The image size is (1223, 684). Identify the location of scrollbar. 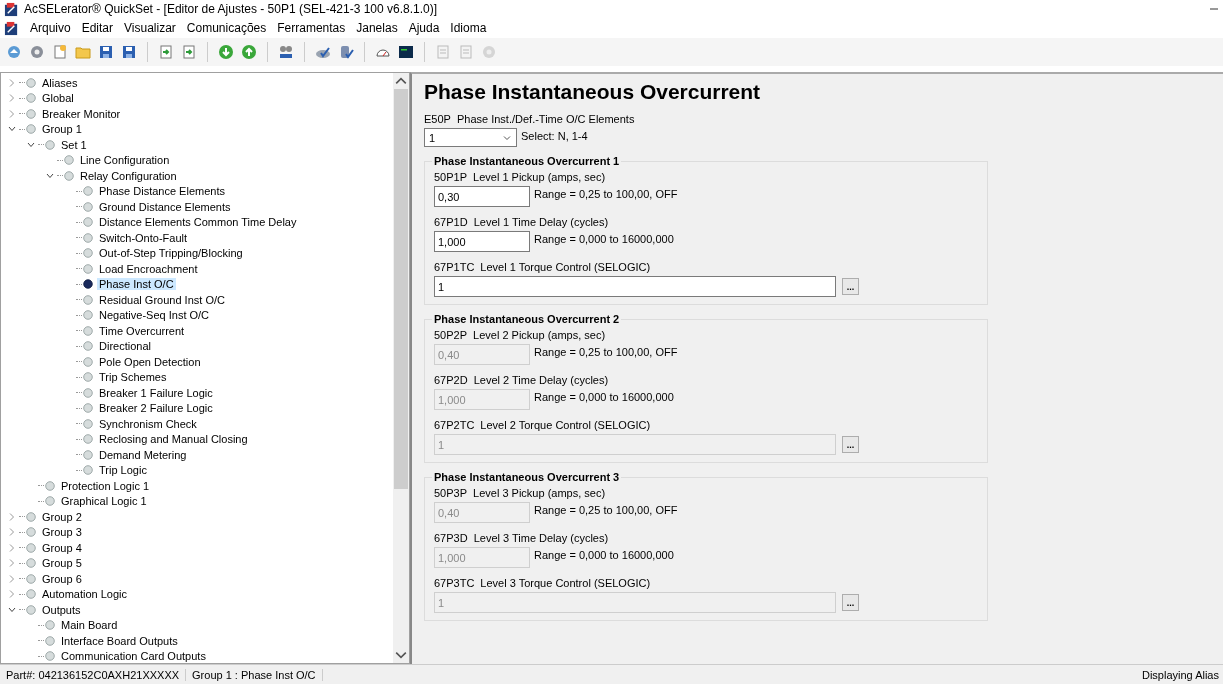
(401, 368).